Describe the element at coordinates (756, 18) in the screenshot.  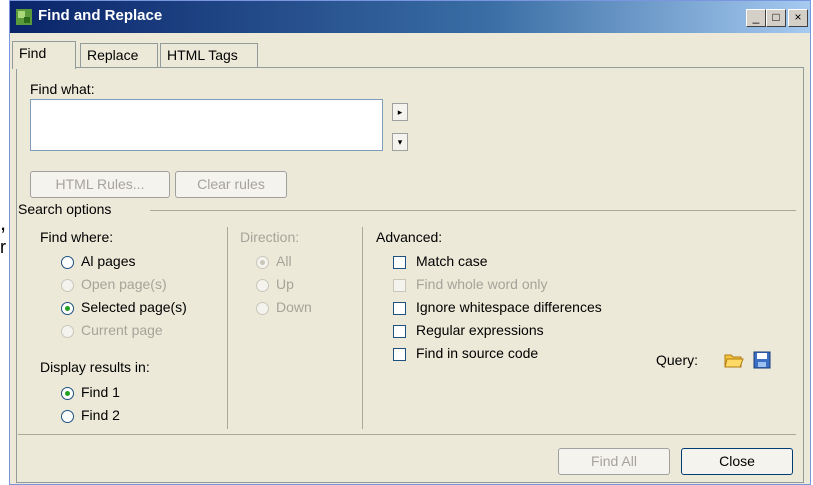
I see `minimize-button: _` at that location.